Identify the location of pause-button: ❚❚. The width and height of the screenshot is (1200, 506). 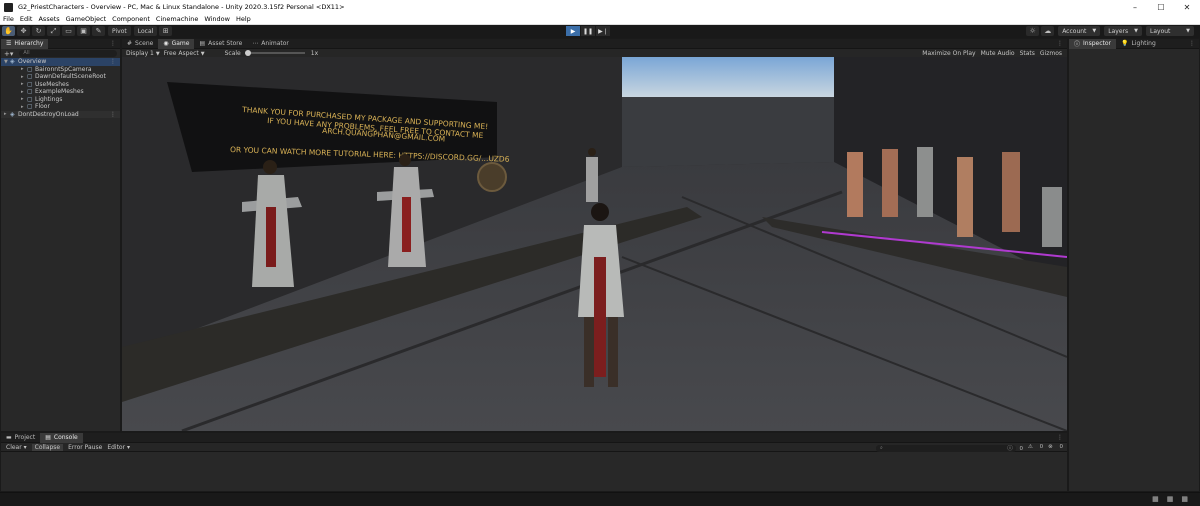
(588, 31).